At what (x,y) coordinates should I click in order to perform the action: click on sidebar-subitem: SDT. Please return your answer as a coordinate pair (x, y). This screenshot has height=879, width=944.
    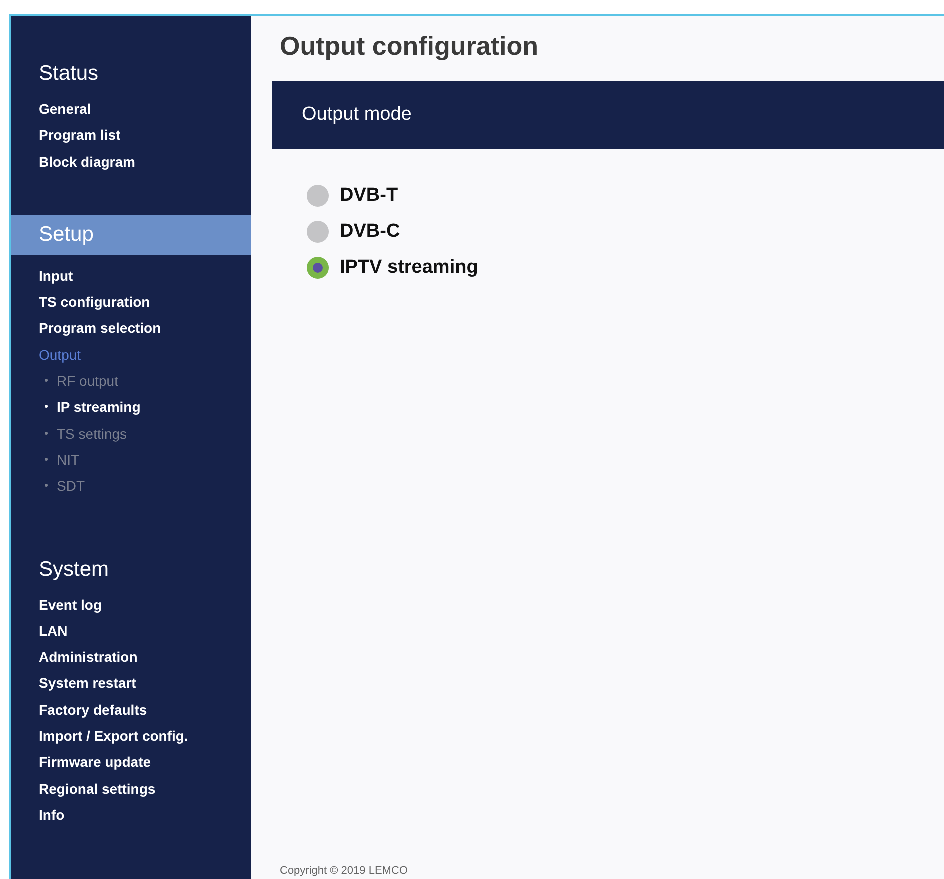
    Looking at the image, I should click on (65, 486).